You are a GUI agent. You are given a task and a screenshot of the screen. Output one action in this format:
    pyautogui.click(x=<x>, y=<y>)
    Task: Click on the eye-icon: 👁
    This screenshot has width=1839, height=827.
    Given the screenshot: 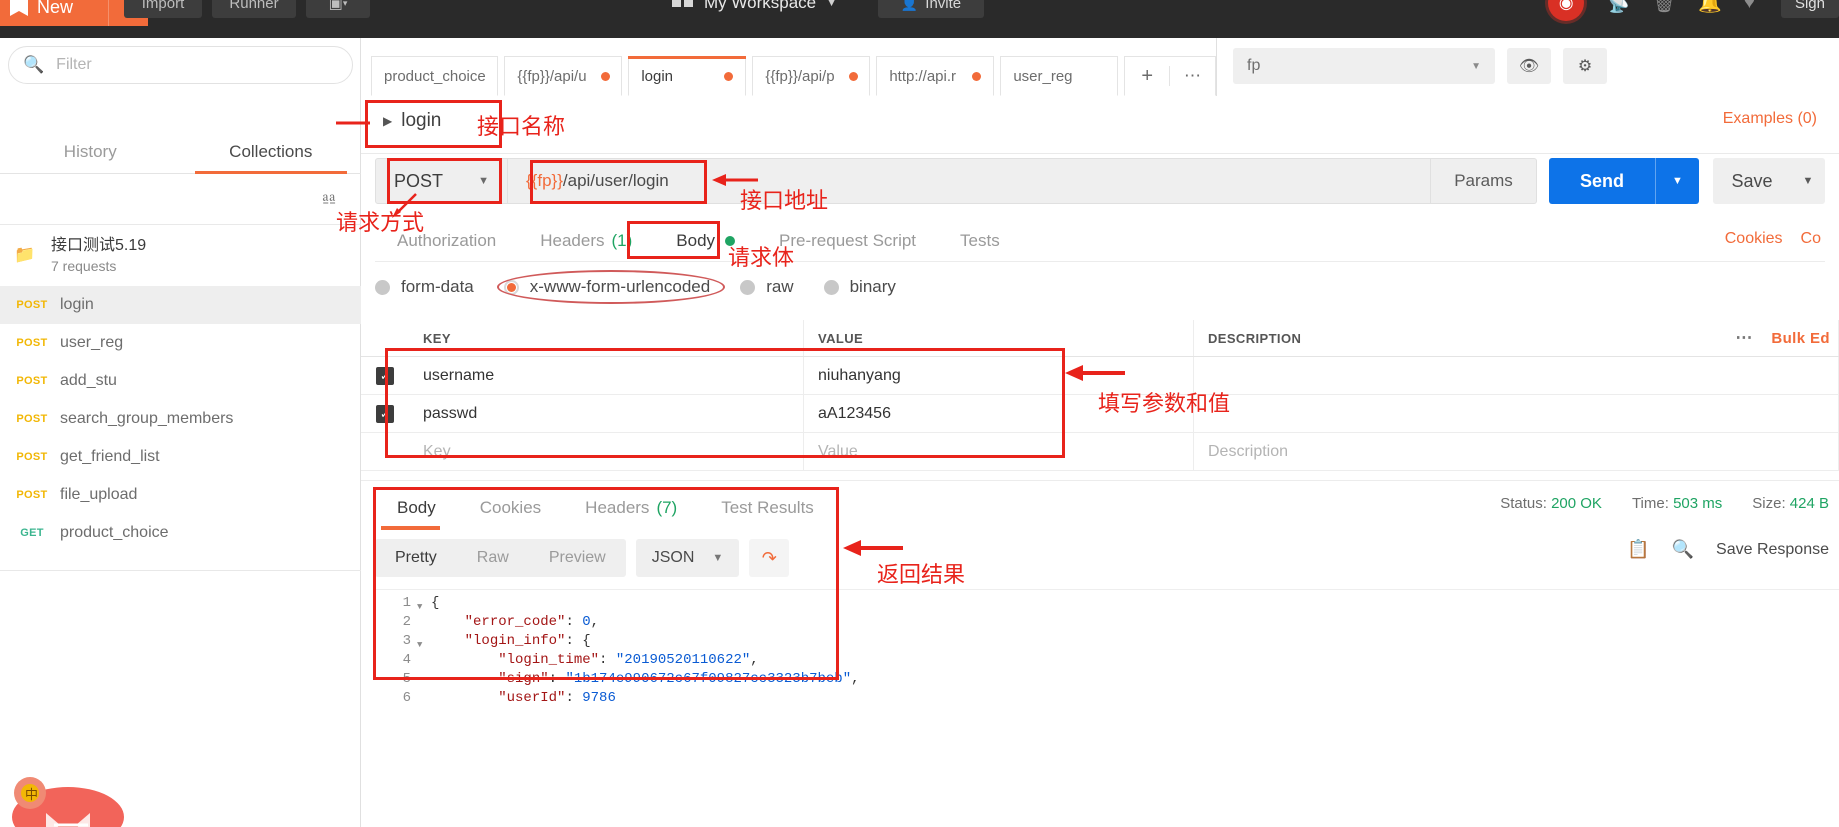 What is the action you would take?
    pyautogui.click(x=1529, y=66)
    